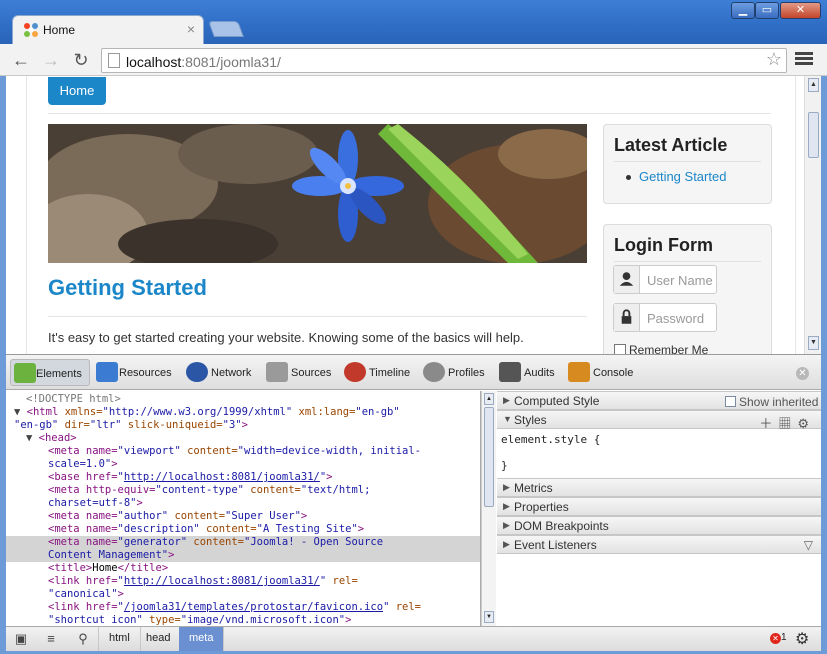 The image size is (827, 654). What do you see at coordinates (771, 402) in the screenshot?
I see `show-inherited-checkbox: Show inherited` at bounding box center [771, 402].